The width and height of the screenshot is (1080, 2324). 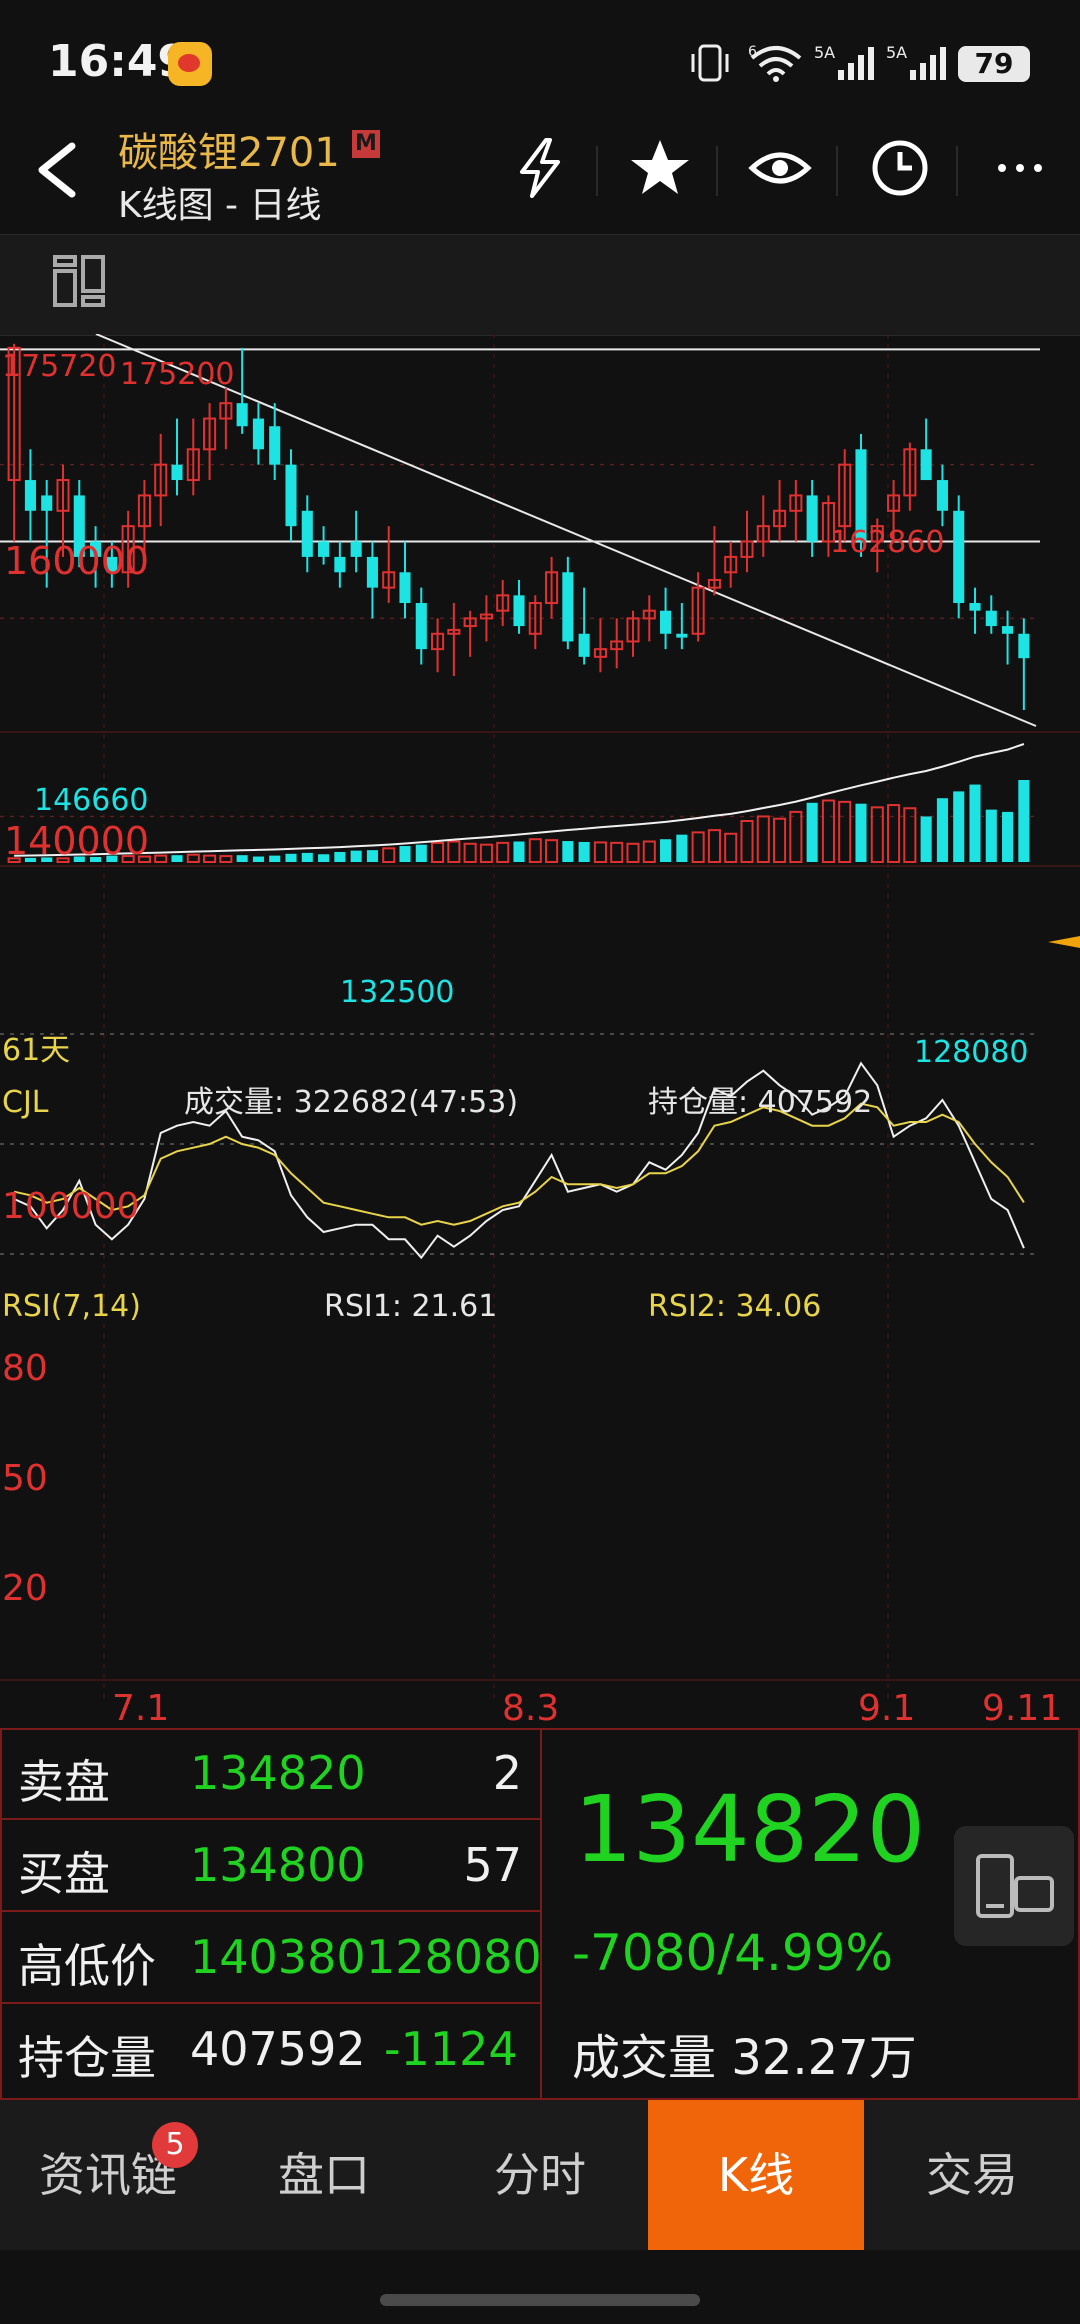 I want to click on tab-trade: 交易, so click(x=972, y=2175).